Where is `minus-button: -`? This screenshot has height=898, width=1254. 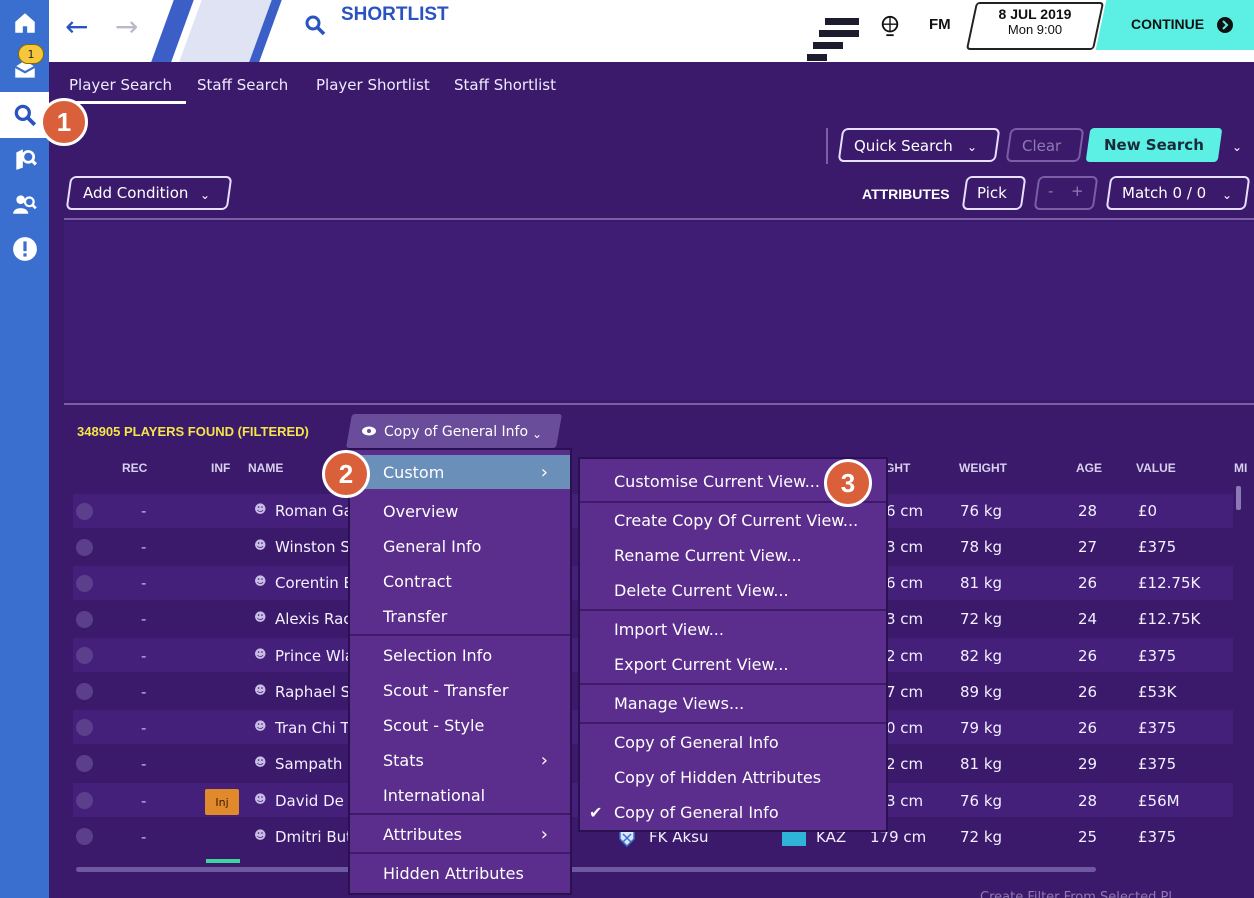 minus-button: - is located at coordinates (1050, 191).